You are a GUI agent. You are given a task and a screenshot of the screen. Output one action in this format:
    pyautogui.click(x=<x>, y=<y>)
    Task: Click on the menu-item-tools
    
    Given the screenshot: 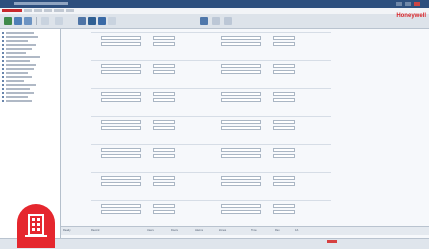 What is the action you would take?
    pyautogui.click(x=59, y=10)
    